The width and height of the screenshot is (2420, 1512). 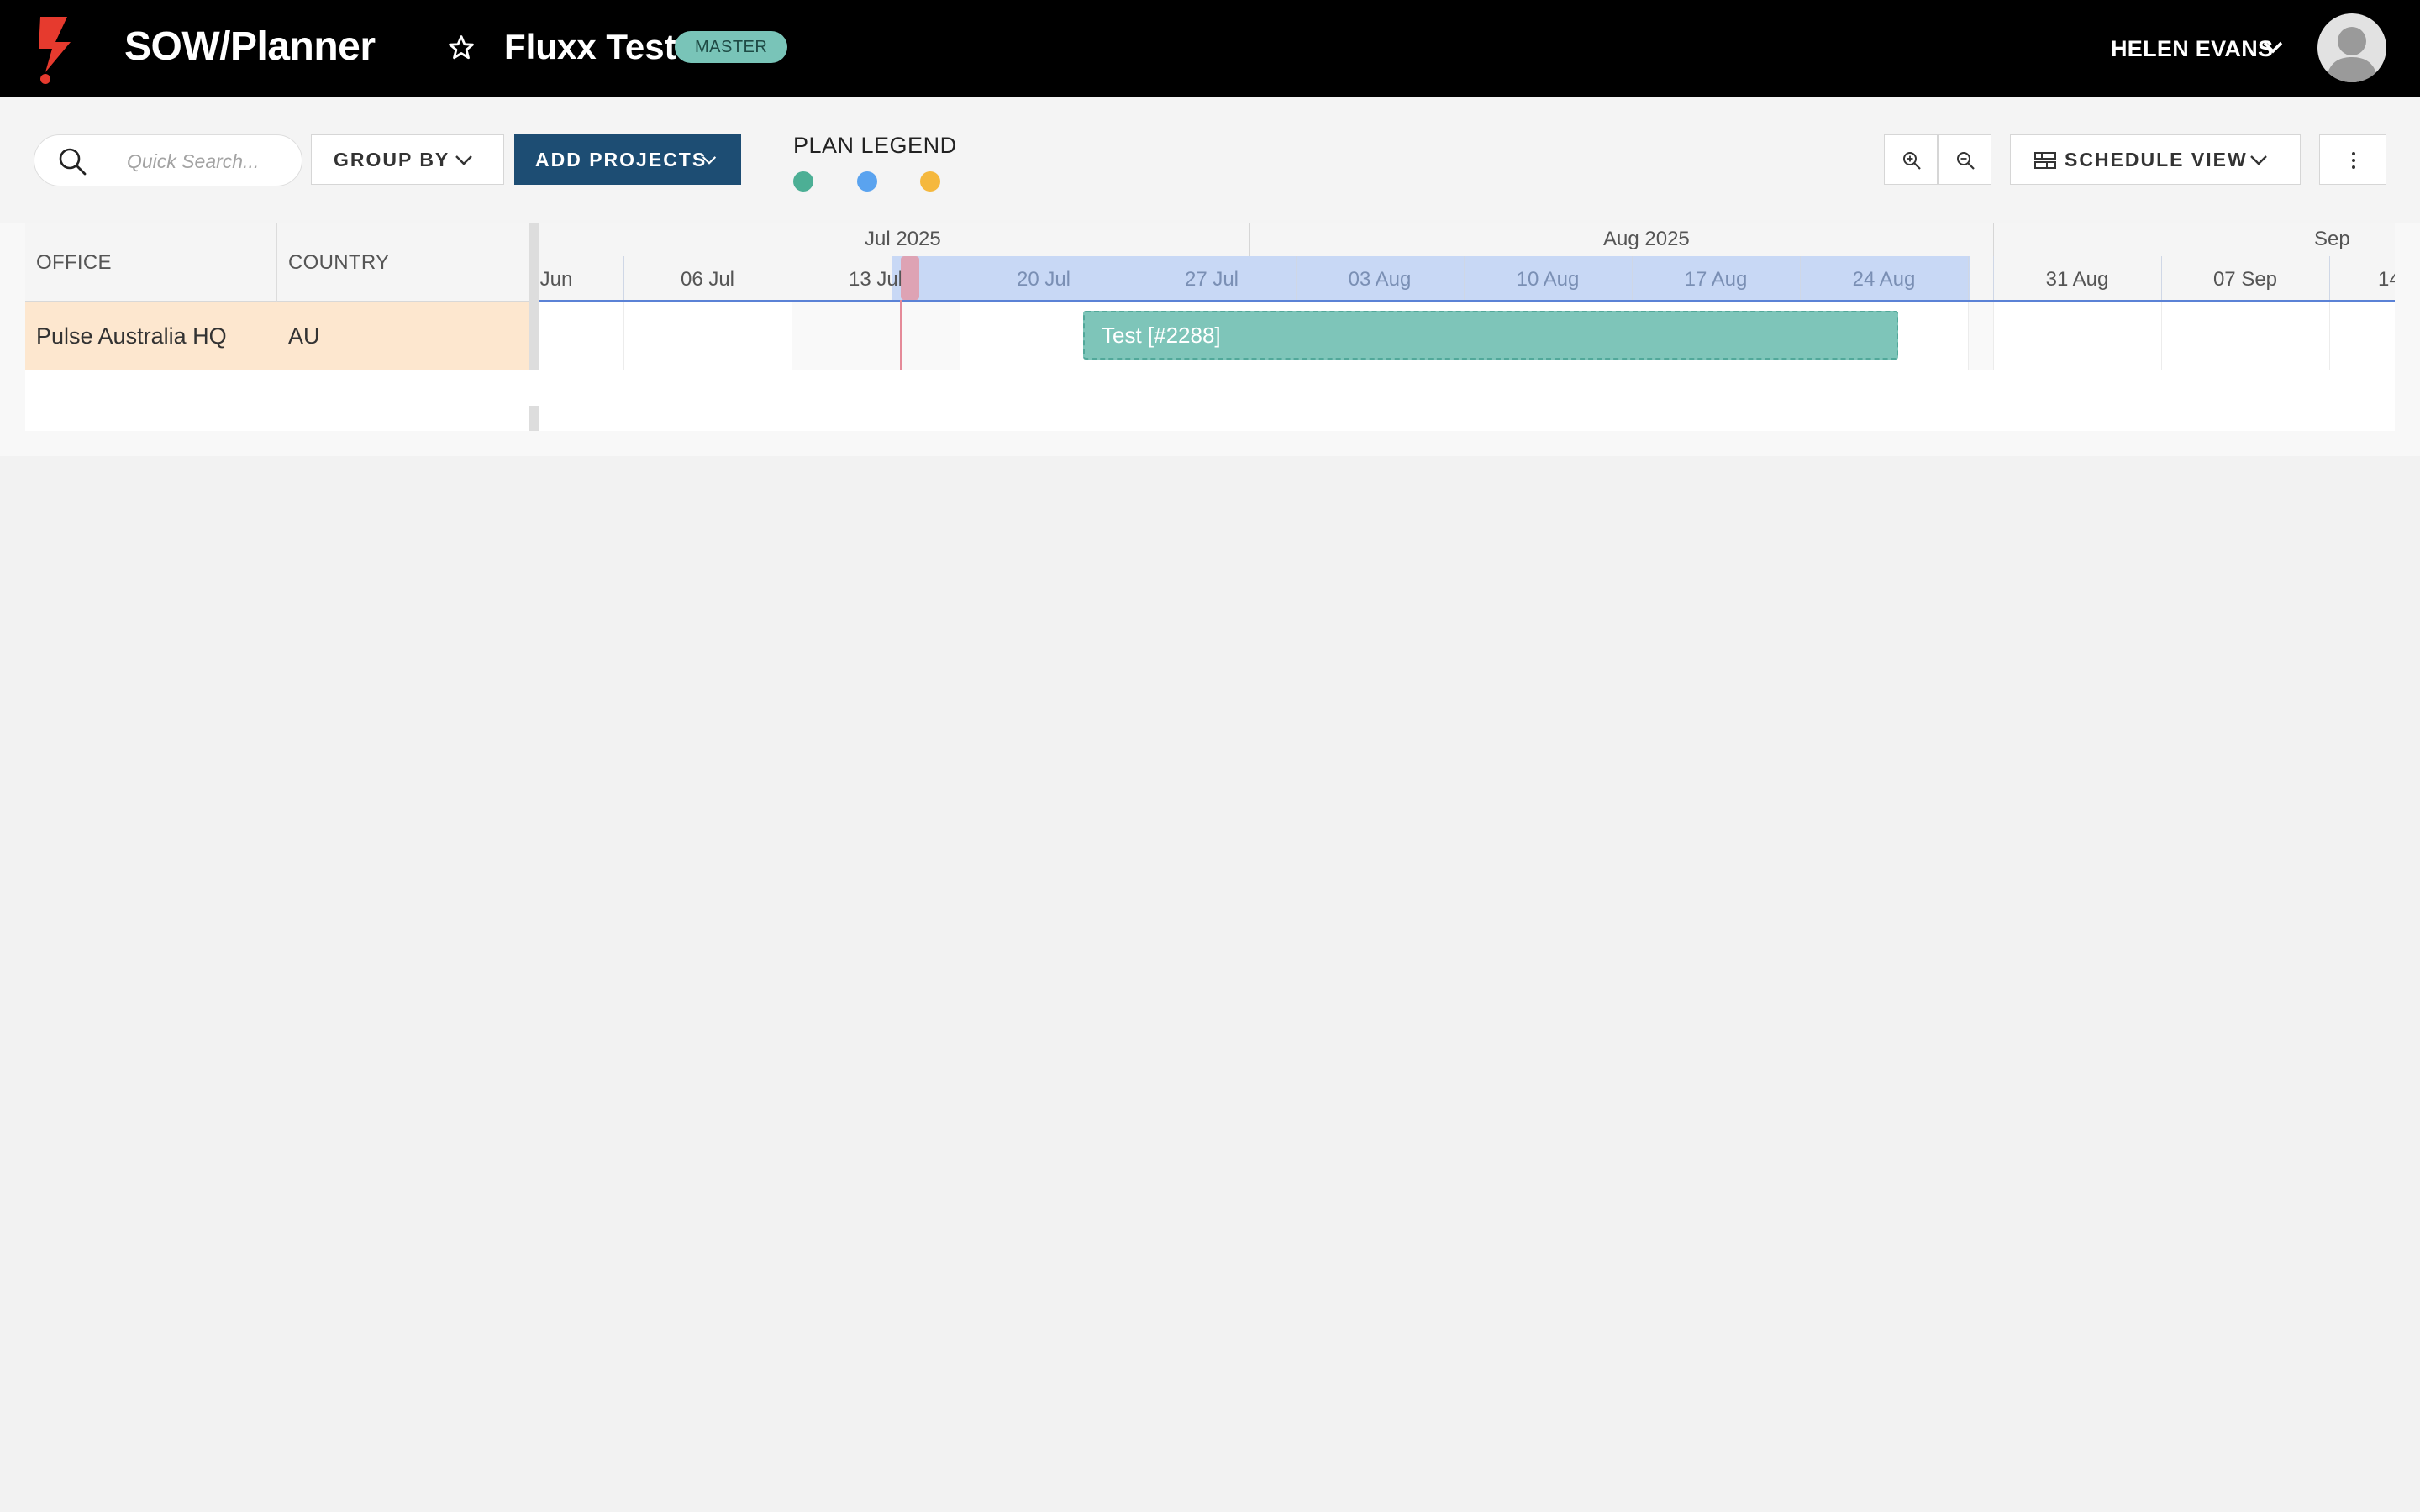 What do you see at coordinates (1380, 279) in the screenshot?
I see `week-label: 03 Aug` at bounding box center [1380, 279].